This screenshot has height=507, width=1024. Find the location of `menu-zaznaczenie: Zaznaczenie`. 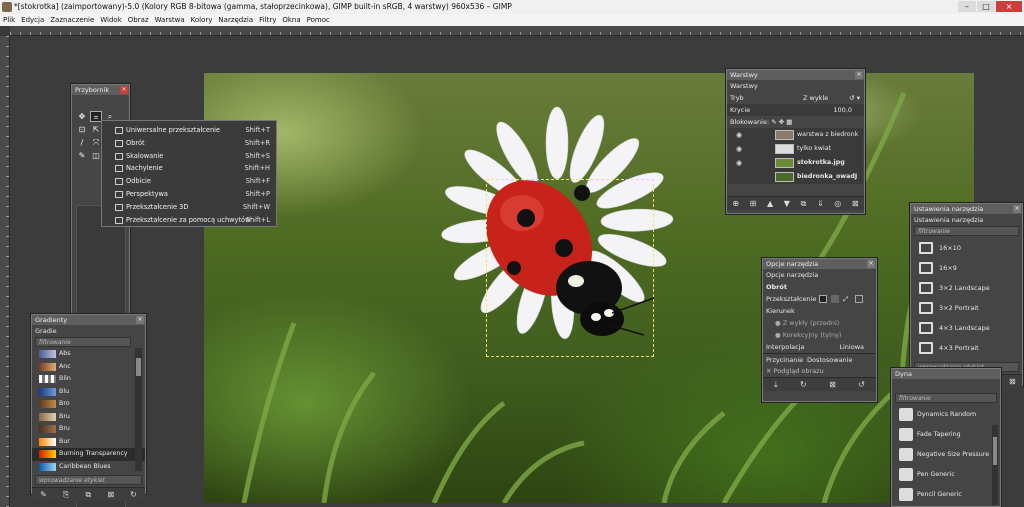

menu-zaznaczenie: Zaznaczenie is located at coordinates (72, 20).